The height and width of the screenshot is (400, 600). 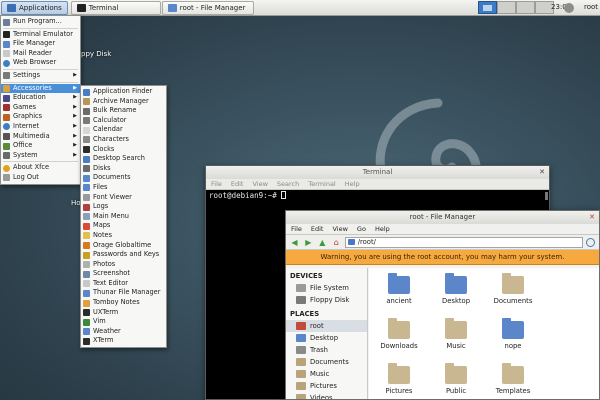 I want to click on sidebar-item-videos: Videos, so click(x=326, y=395).